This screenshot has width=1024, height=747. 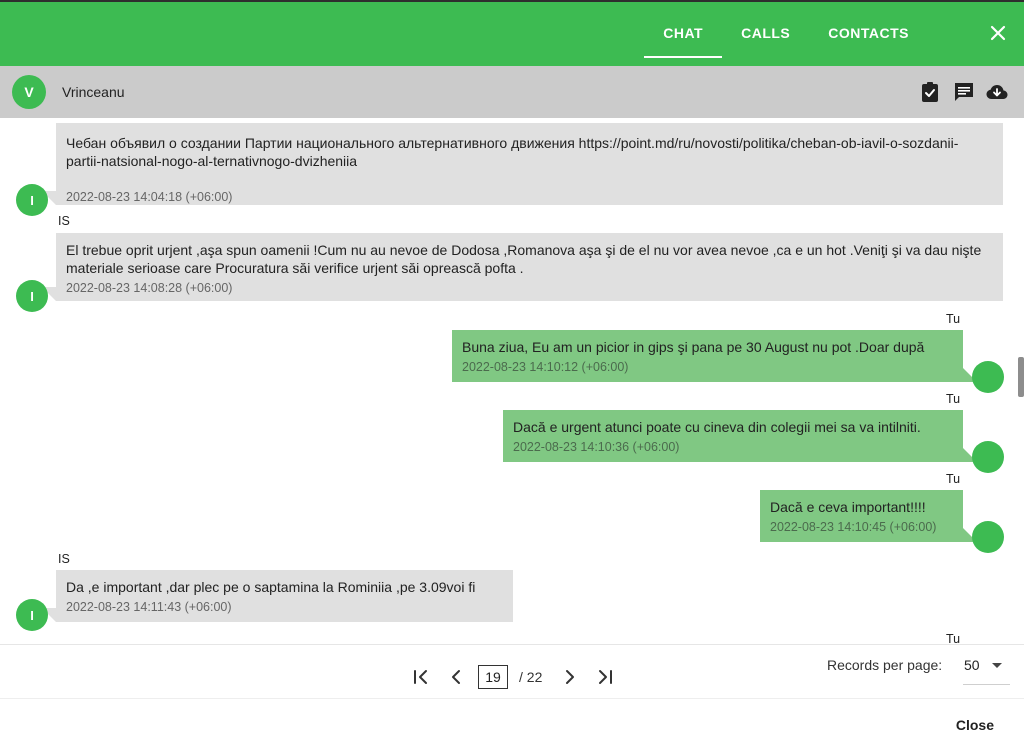 What do you see at coordinates (885, 665) in the screenshot?
I see `records-per-page-label: Records per page:` at bounding box center [885, 665].